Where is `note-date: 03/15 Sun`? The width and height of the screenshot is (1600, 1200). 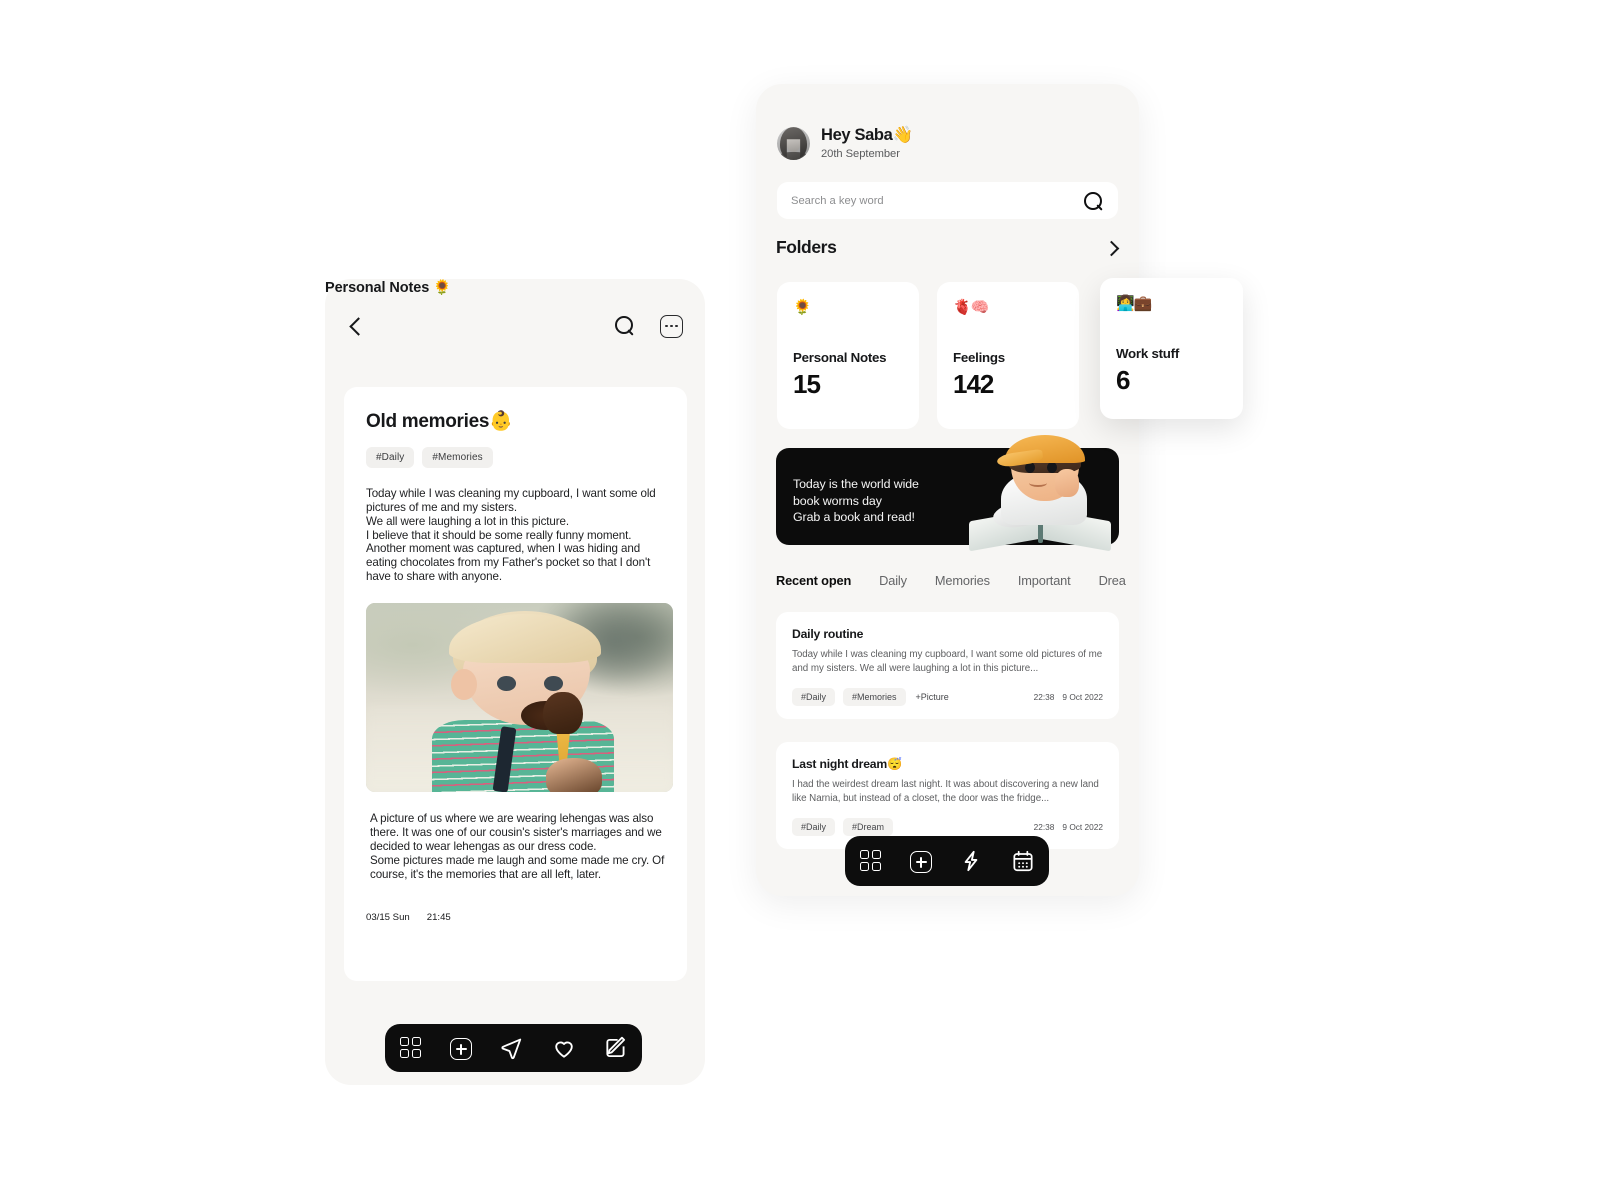 note-date: 03/15 Sun is located at coordinates (388, 917).